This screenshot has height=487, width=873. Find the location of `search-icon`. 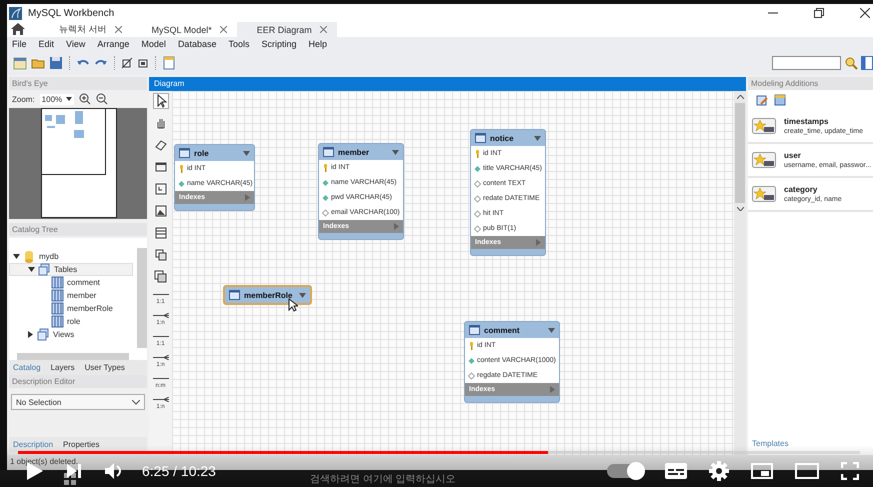

search-icon is located at coordinates (851, 63).